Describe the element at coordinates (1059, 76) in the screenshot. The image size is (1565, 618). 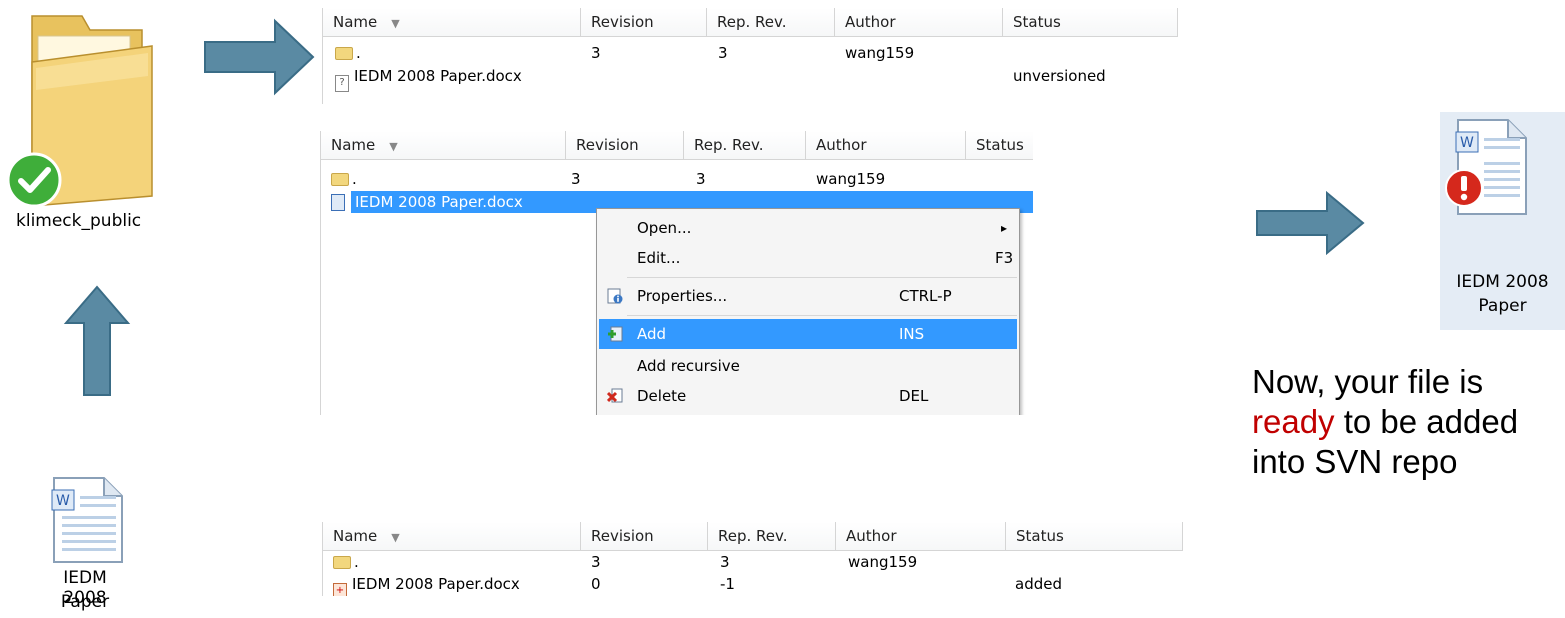
I see `row-status: unversioned` at that location.